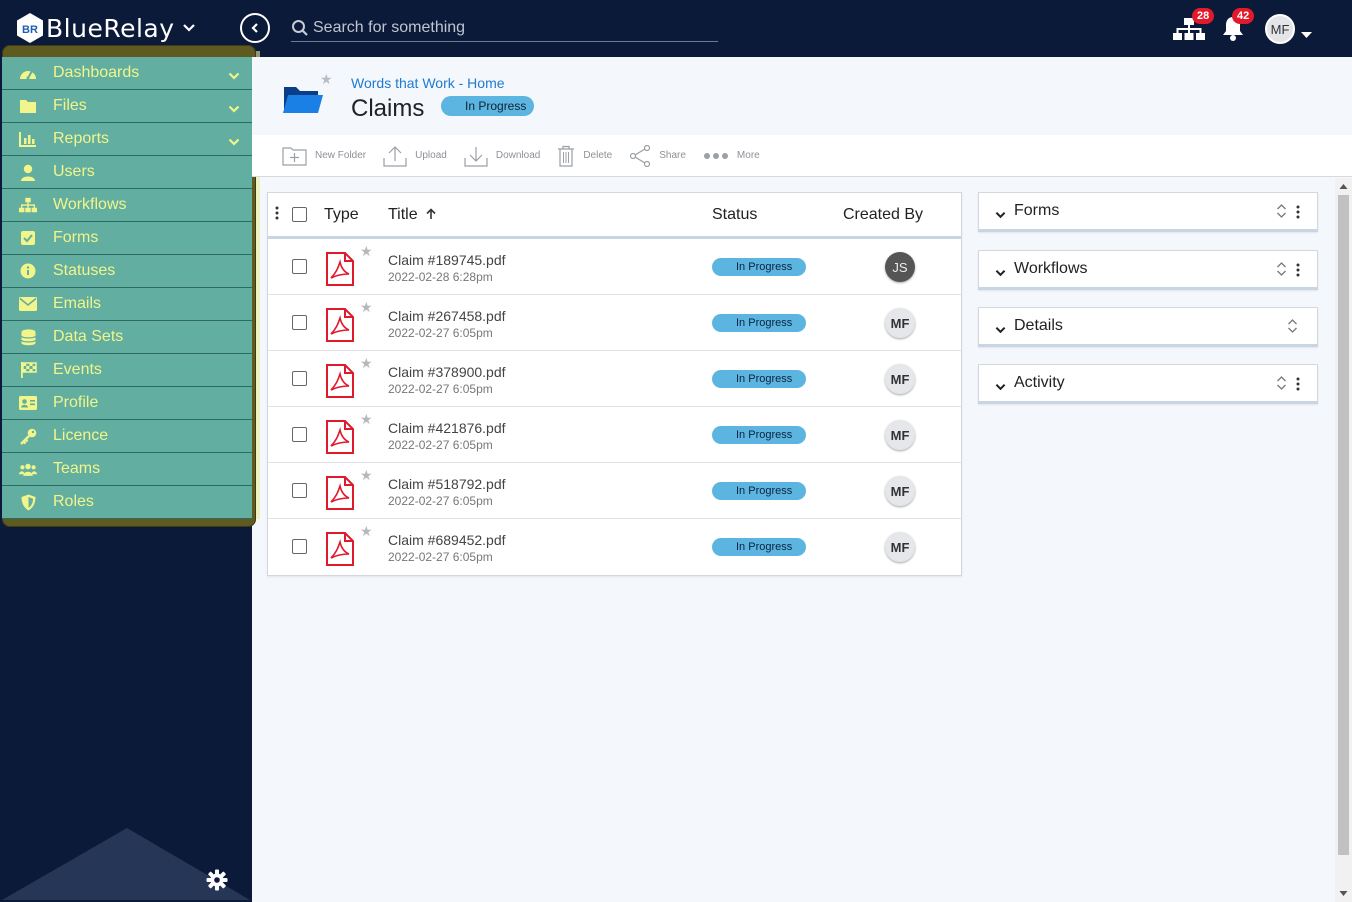  What do you see at coordinates (1039, 383) in the screenshot?
I see `panel-title: Activity` at bounding box center [1039, 383].